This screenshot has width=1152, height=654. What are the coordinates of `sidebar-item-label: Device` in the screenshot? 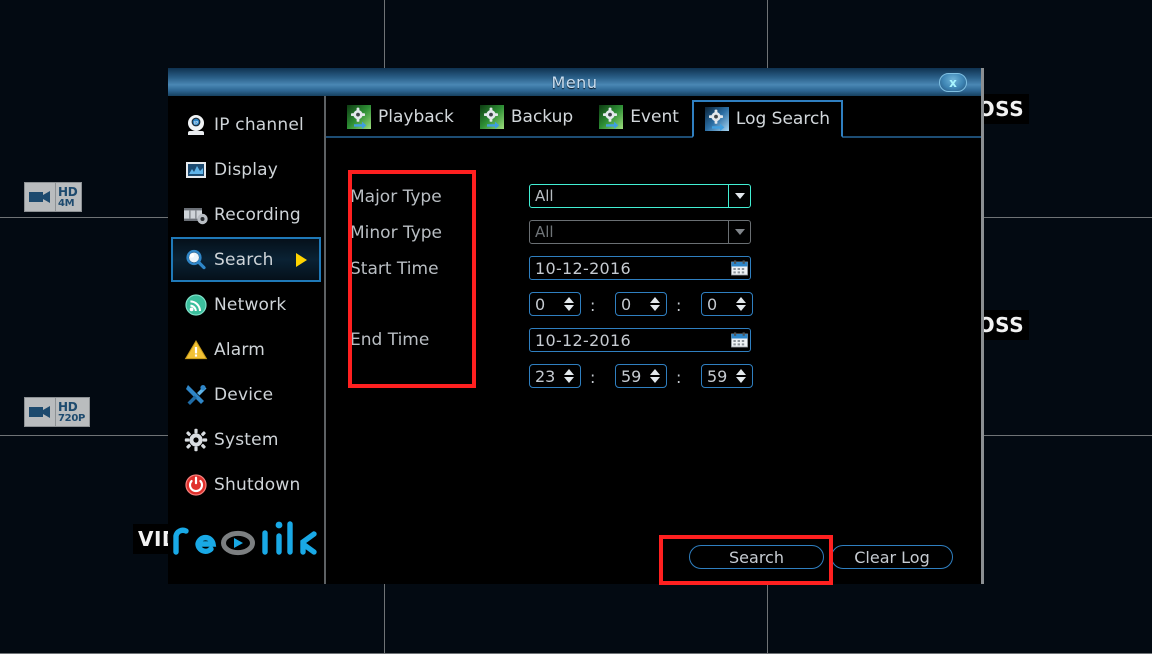 It's located at (244, 394).